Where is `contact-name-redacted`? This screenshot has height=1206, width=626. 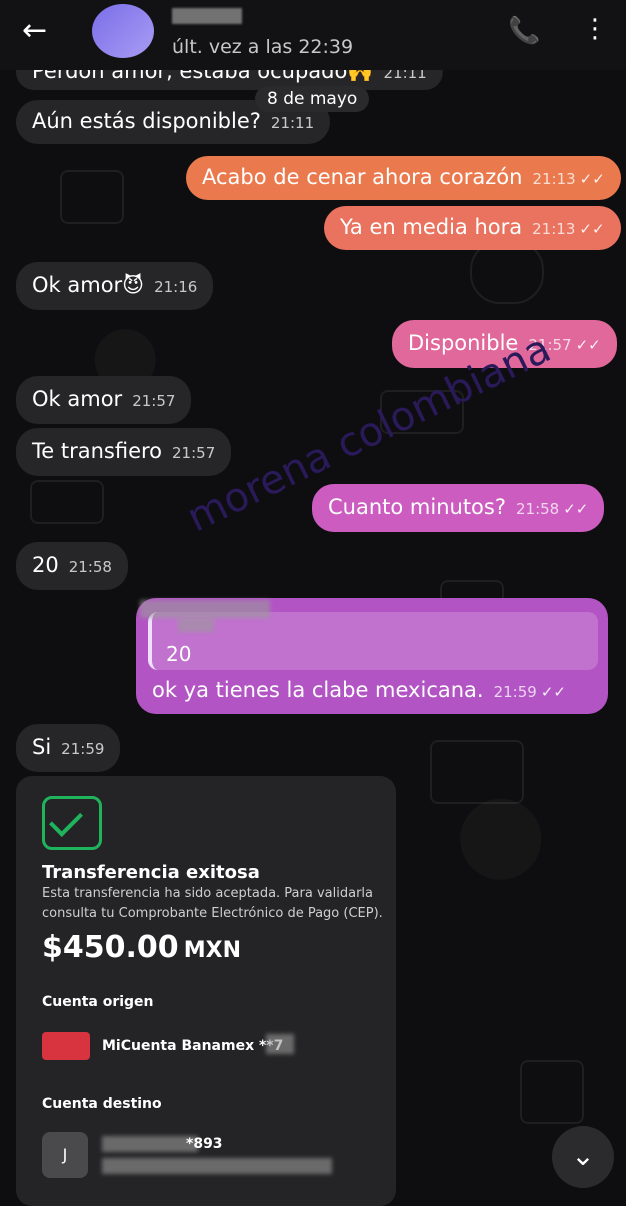
contact-name-redacted is located at coordinates (207, 16).